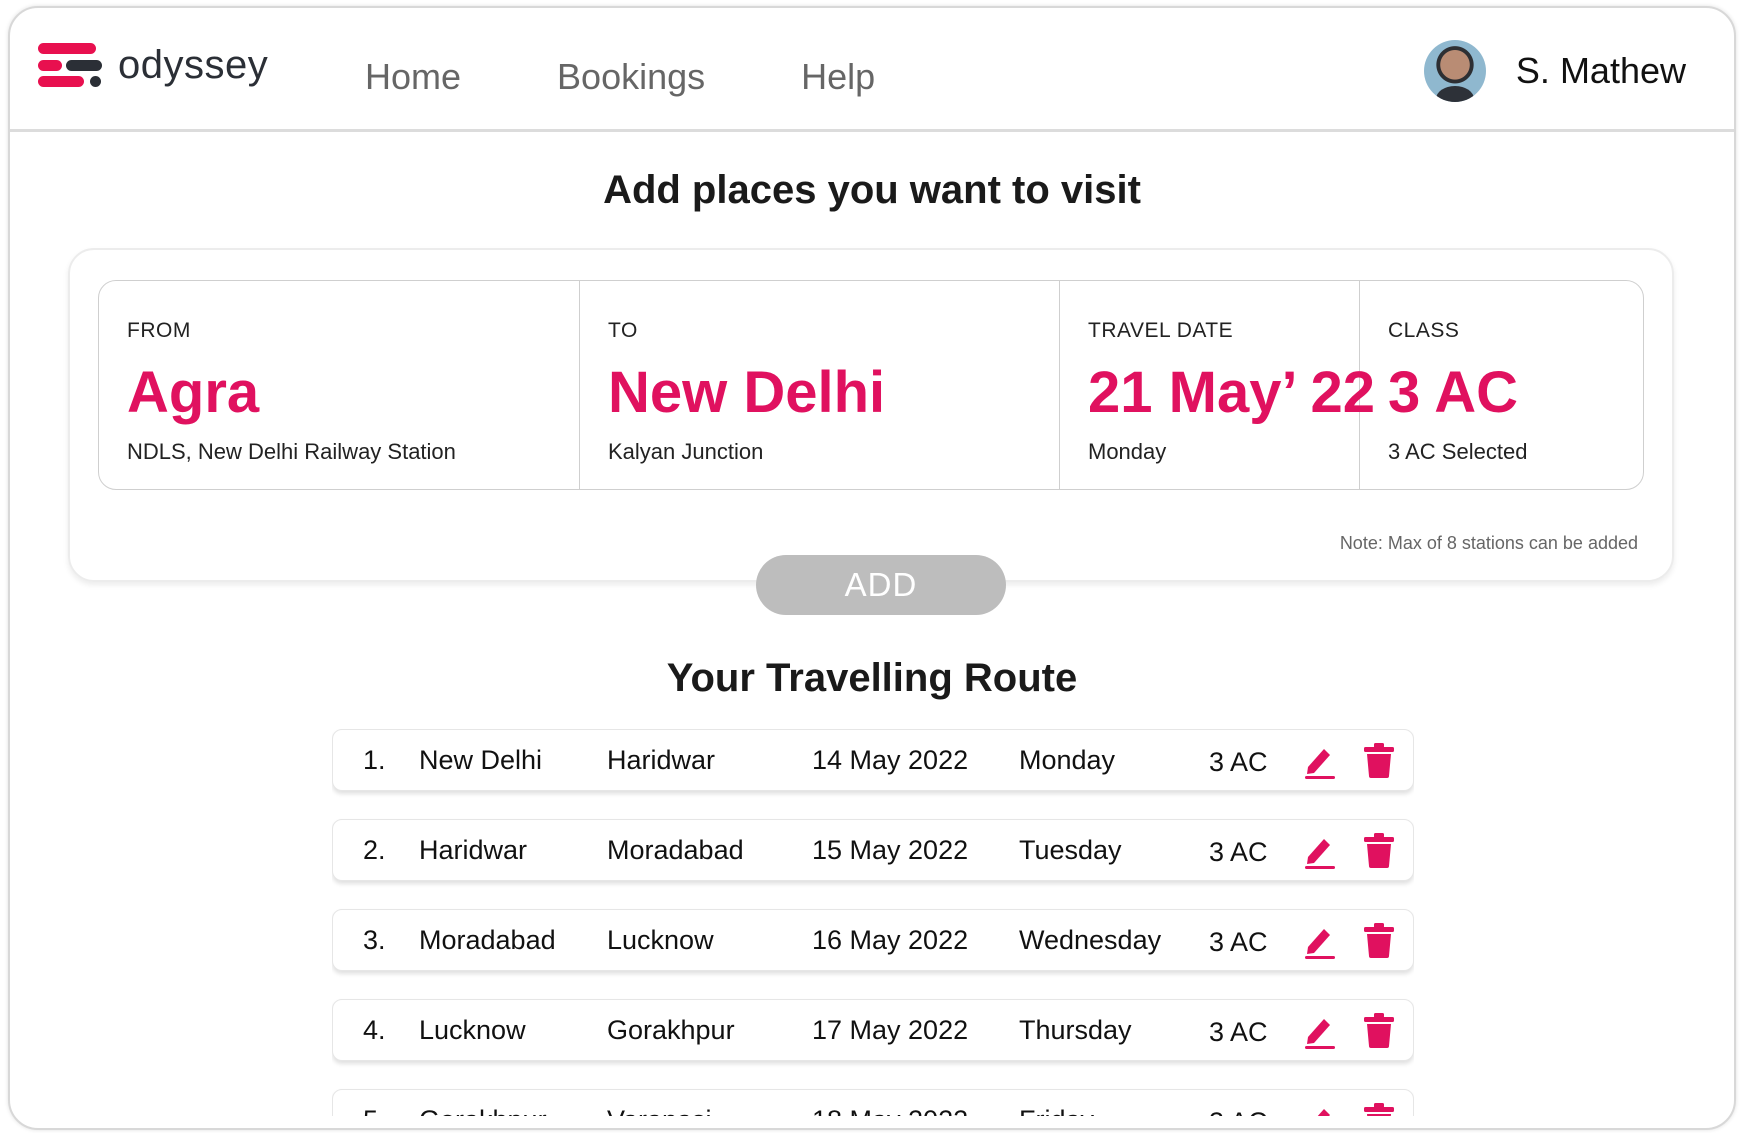  Describe the element at coordinates (686, 451) in the screenshot. I see `to-station: Kalyan Junction` at that location.